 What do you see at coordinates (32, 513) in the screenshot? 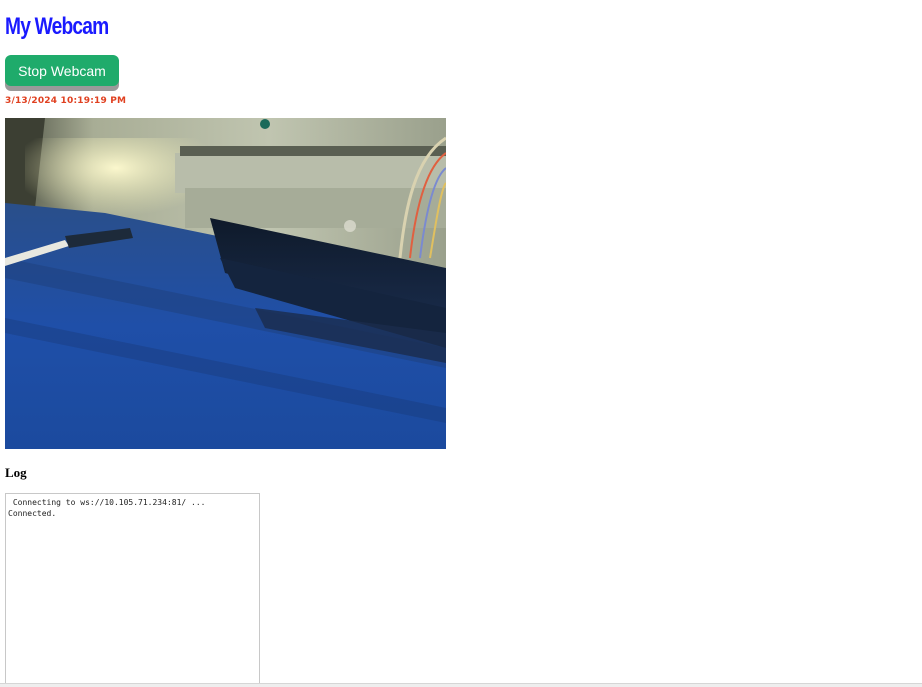
I see `log-line: Connected.` at bounding box center [32, 513].